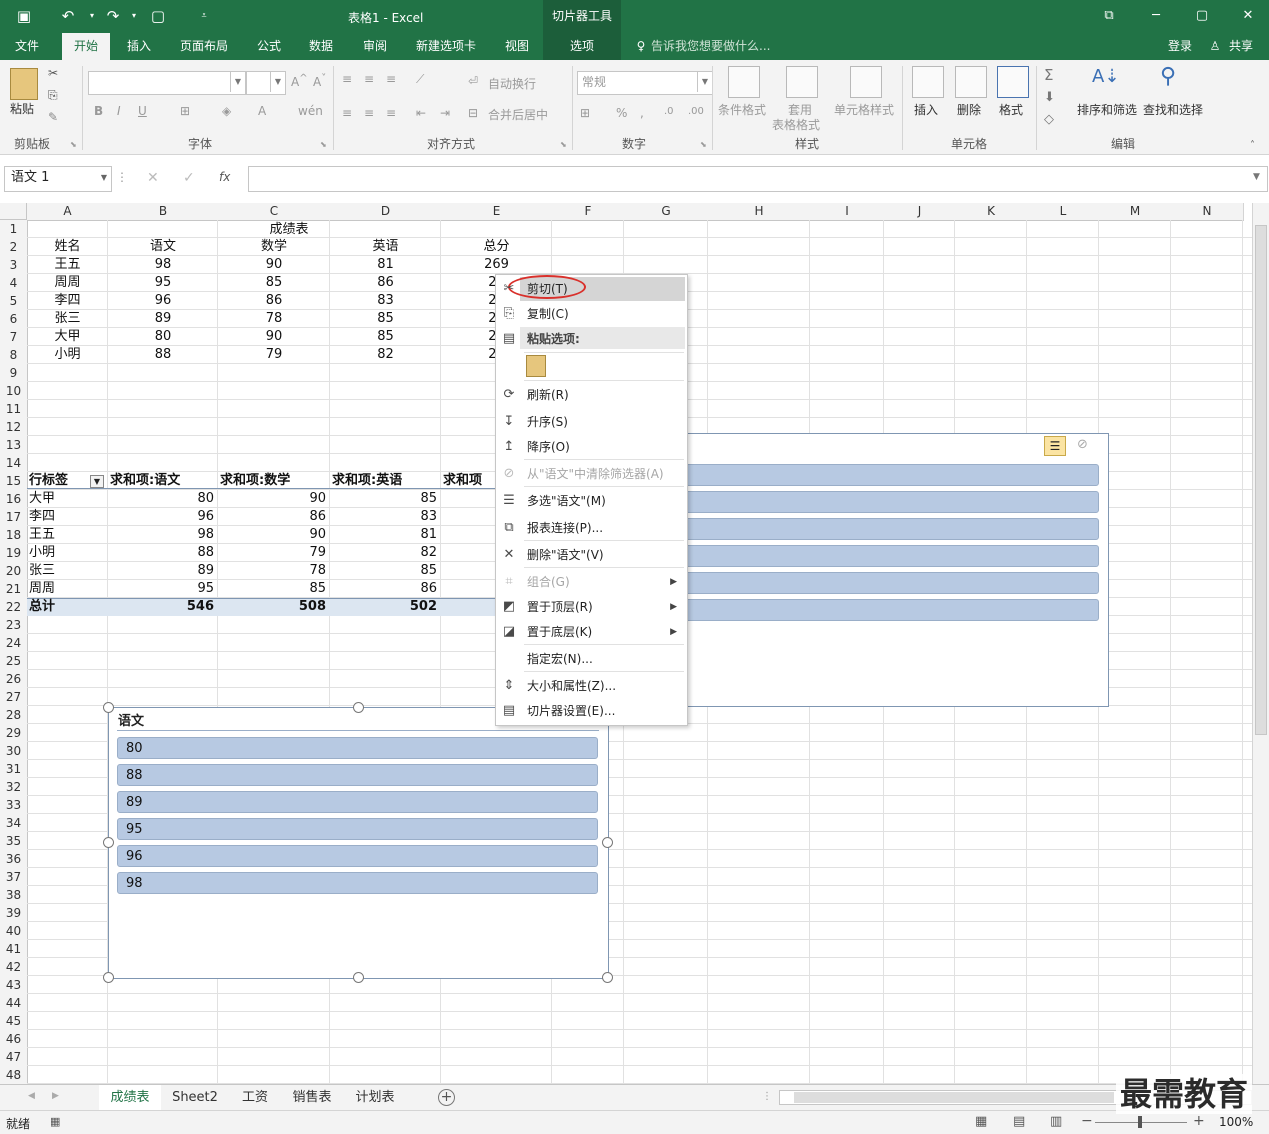 The width and height of the screenshot is (1269, 1134). I want to click on column-header: L, so click(1063, 212).